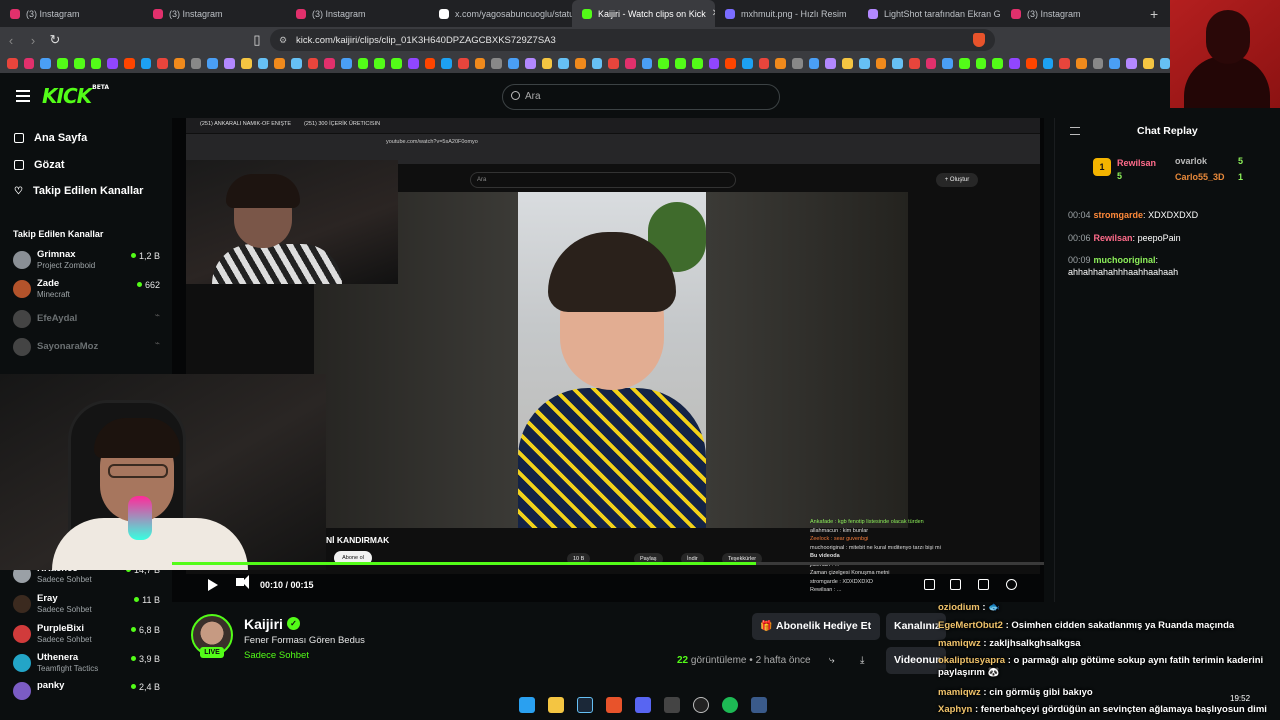  I want to click on channel-item: Eray Sadece Sohbet 11 B, so click(88, 605).